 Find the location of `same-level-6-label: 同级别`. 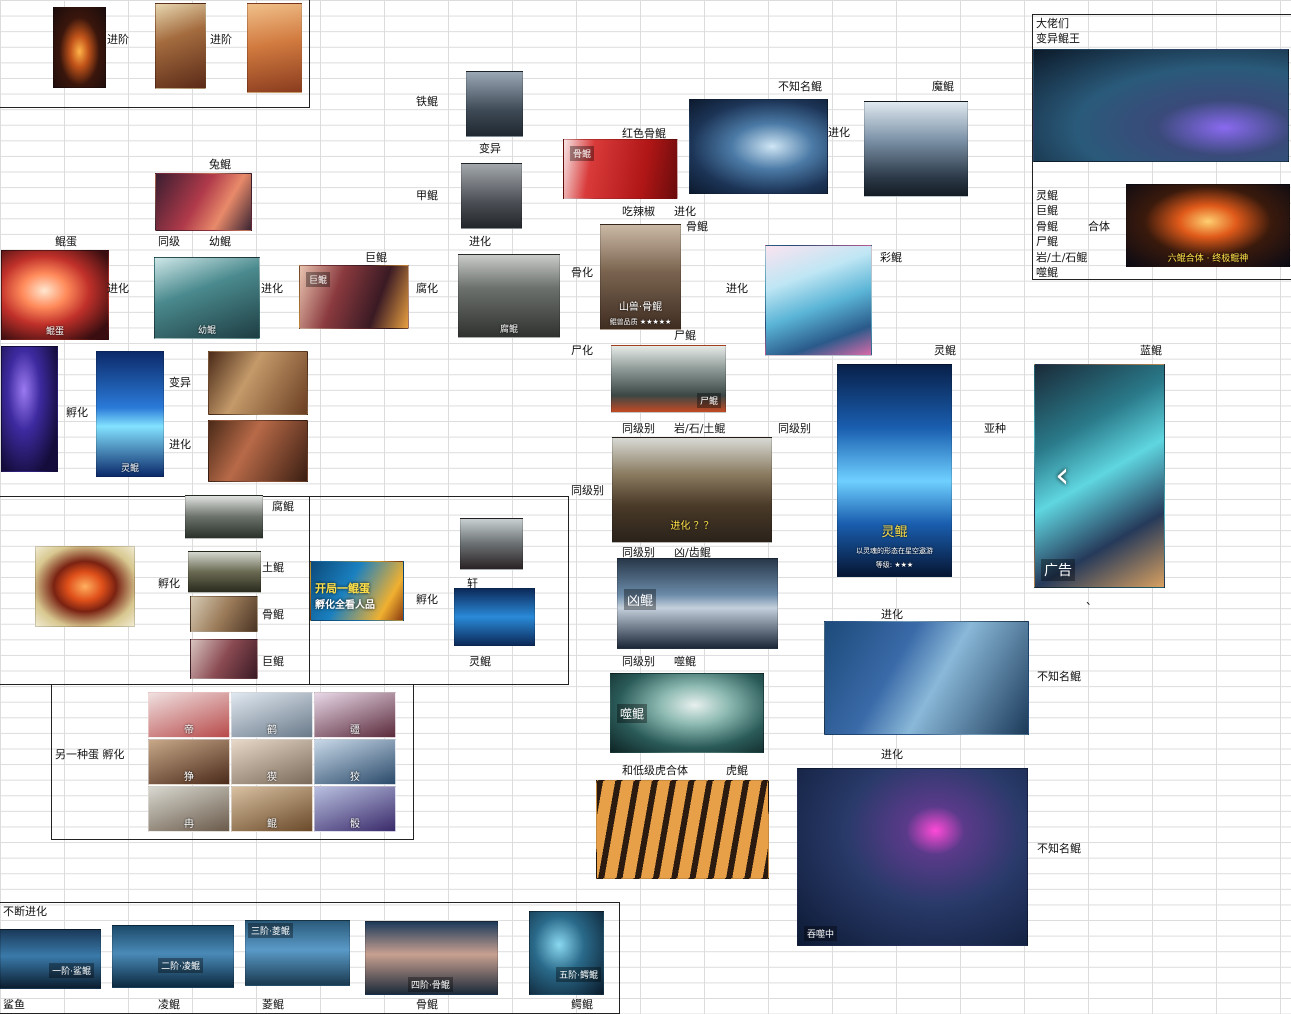

same-level-6-label: 同级别 is located at coordinates (638, 661).